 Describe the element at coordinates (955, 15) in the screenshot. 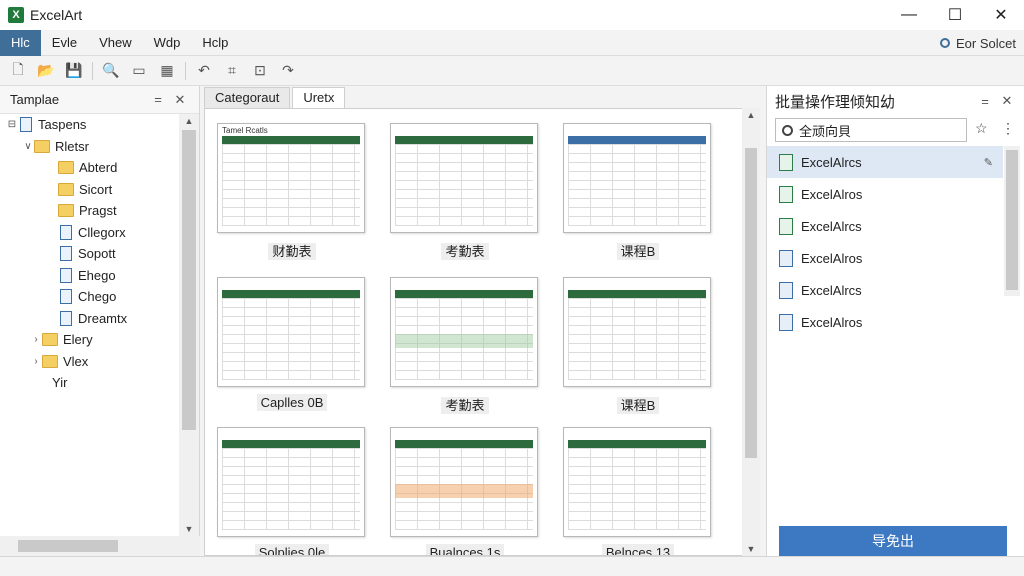

I see `maximize-button: ☐` at that location.